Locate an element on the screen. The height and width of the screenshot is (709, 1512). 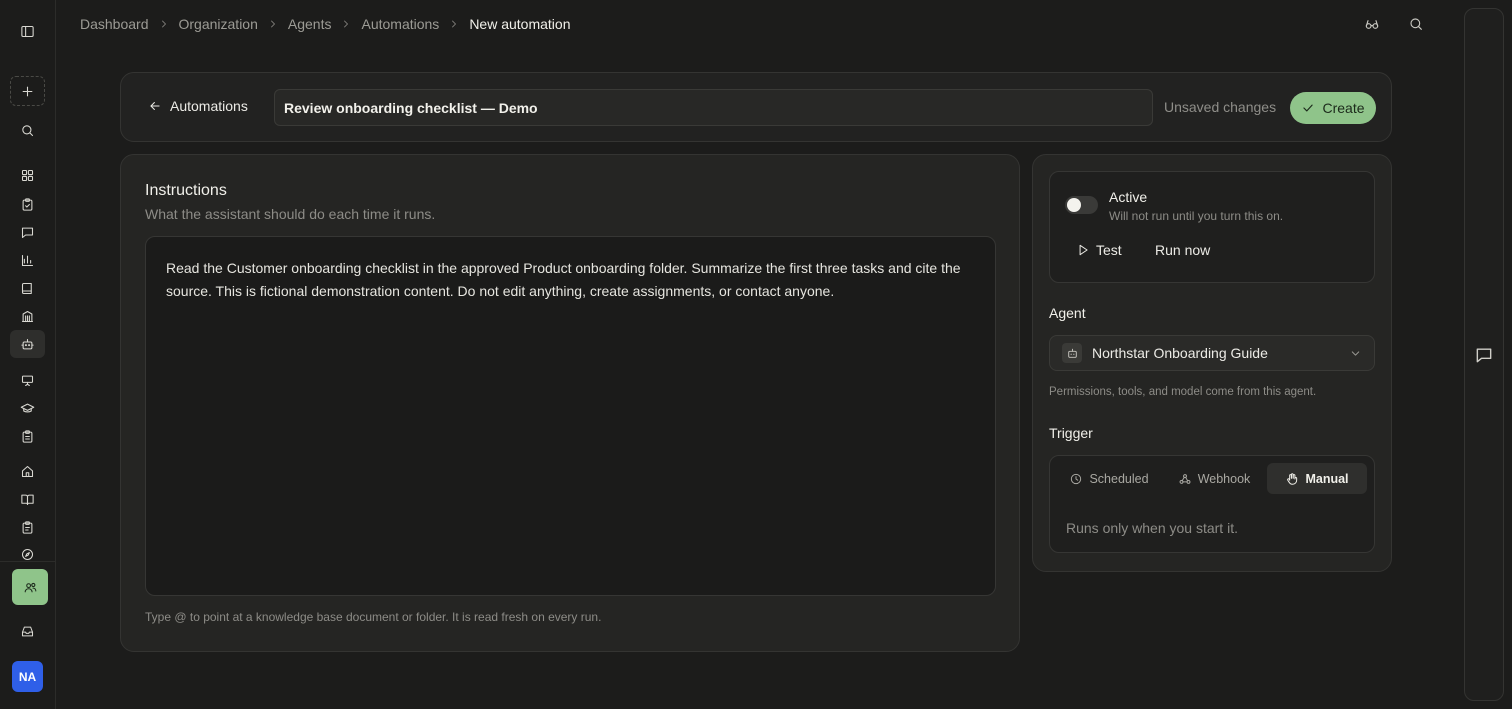
left-rail: NA is located at coordinates (28, 354).